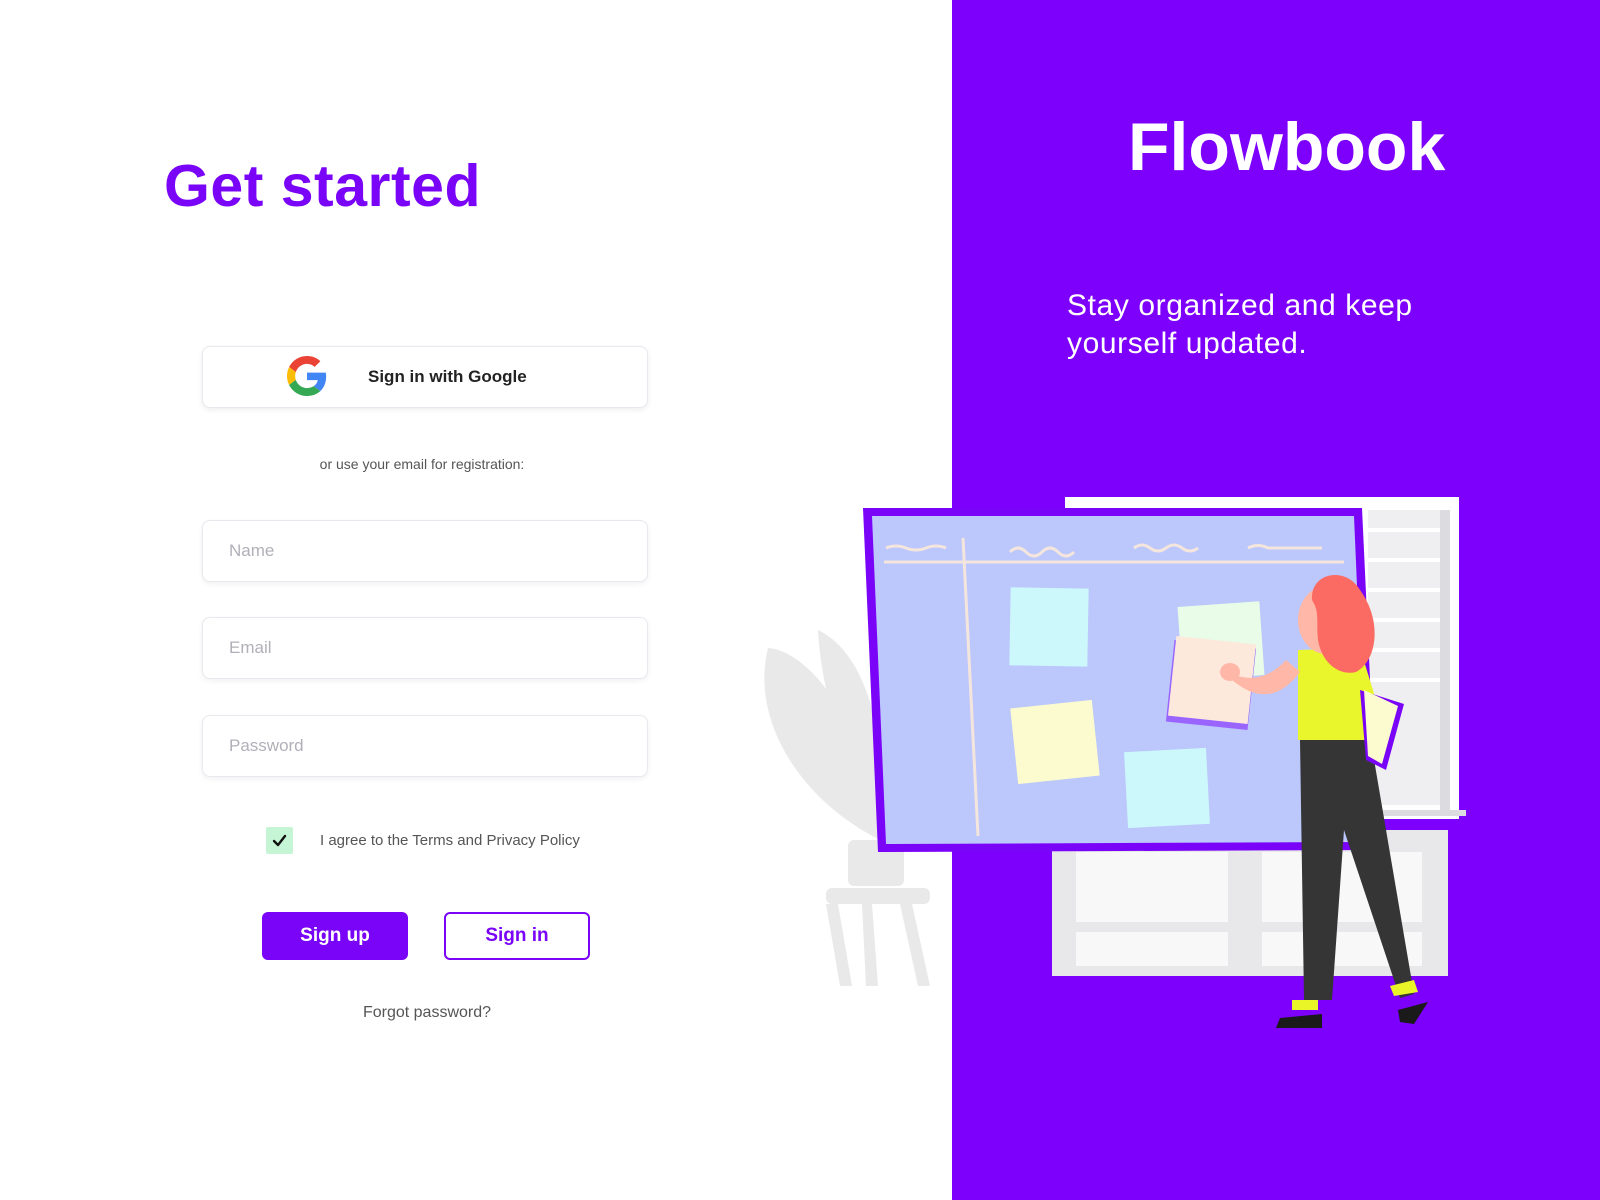  I want to click on google-signin-label: Sign in with Google, so click(447, 376).